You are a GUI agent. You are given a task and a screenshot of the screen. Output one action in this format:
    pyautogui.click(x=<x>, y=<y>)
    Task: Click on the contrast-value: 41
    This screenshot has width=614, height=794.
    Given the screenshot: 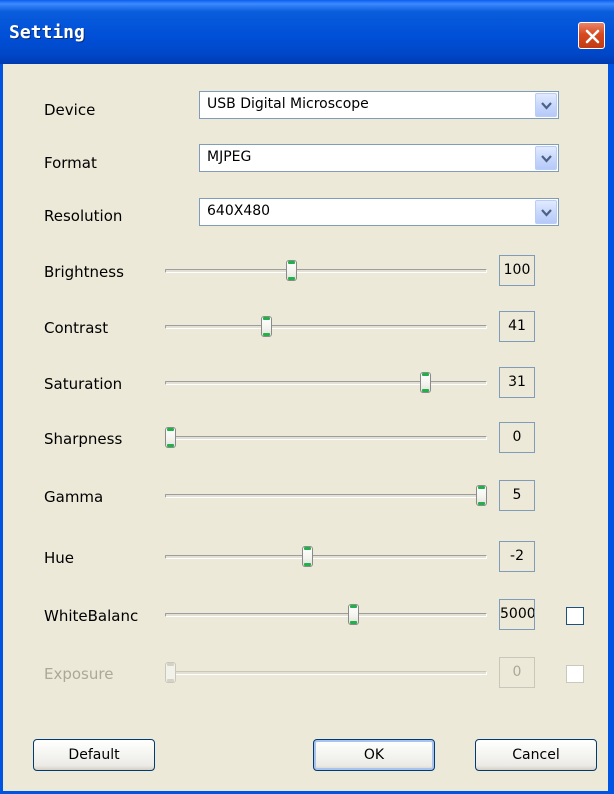 What is the action you would take?
    pyautogui.click(x=517, y=326)
    